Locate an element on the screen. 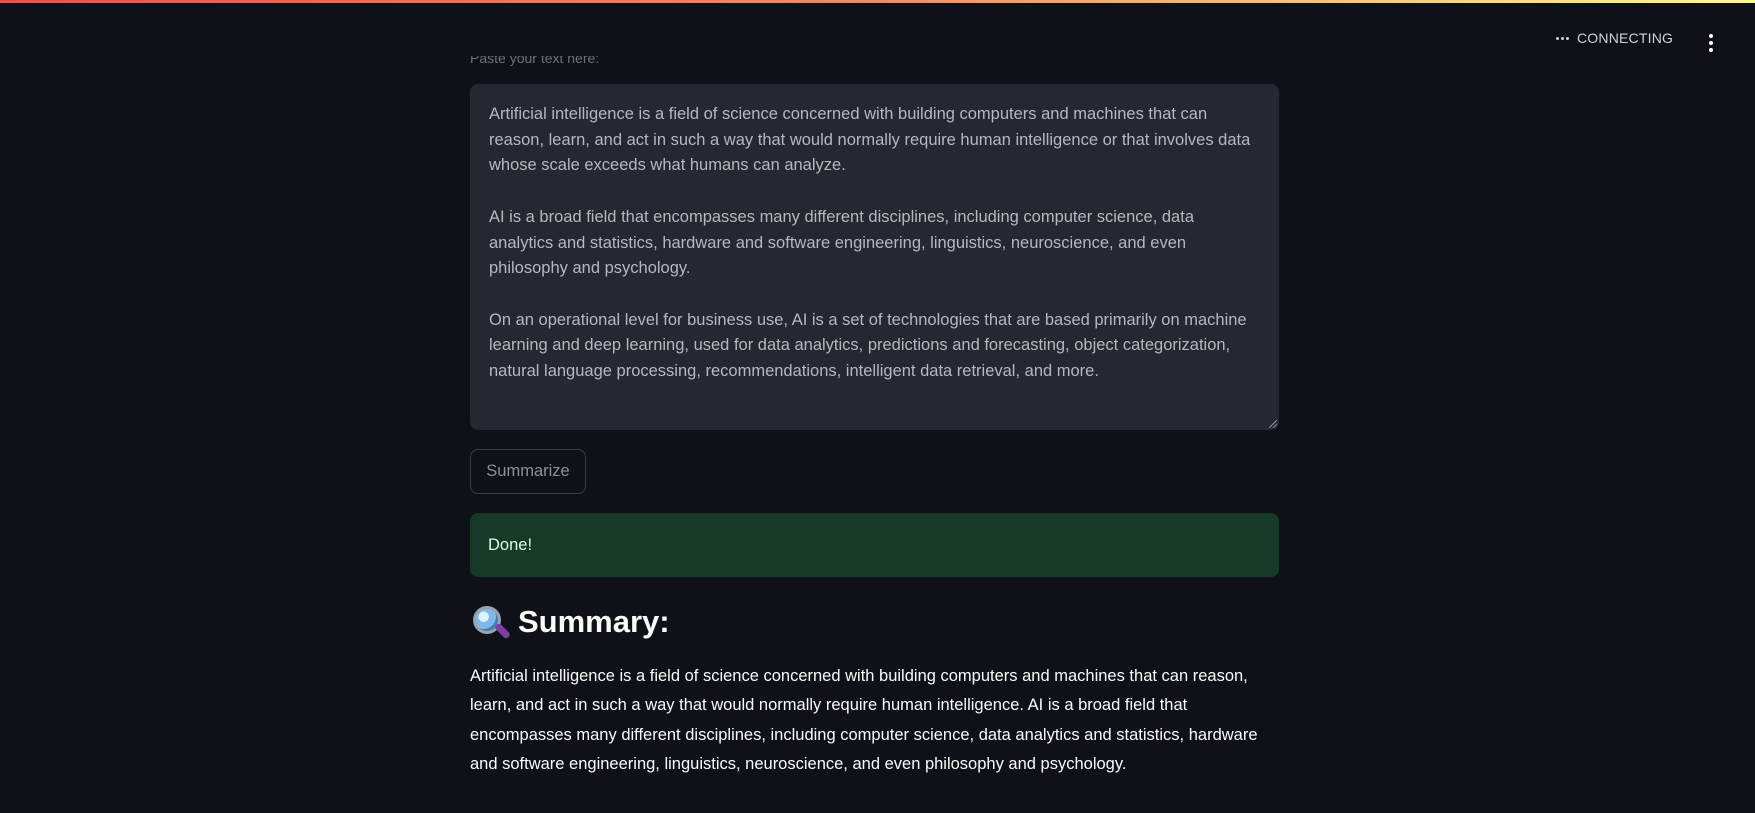  summarize-button: Summarize is located at coordinates (528, 471).